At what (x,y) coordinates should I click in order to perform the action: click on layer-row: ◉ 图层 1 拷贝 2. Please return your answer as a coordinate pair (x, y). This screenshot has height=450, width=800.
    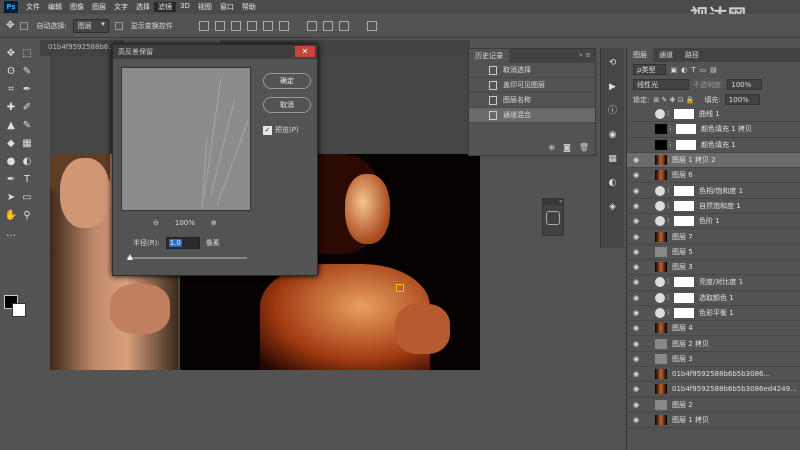
    Looking at the image, I should click on (713, 160).